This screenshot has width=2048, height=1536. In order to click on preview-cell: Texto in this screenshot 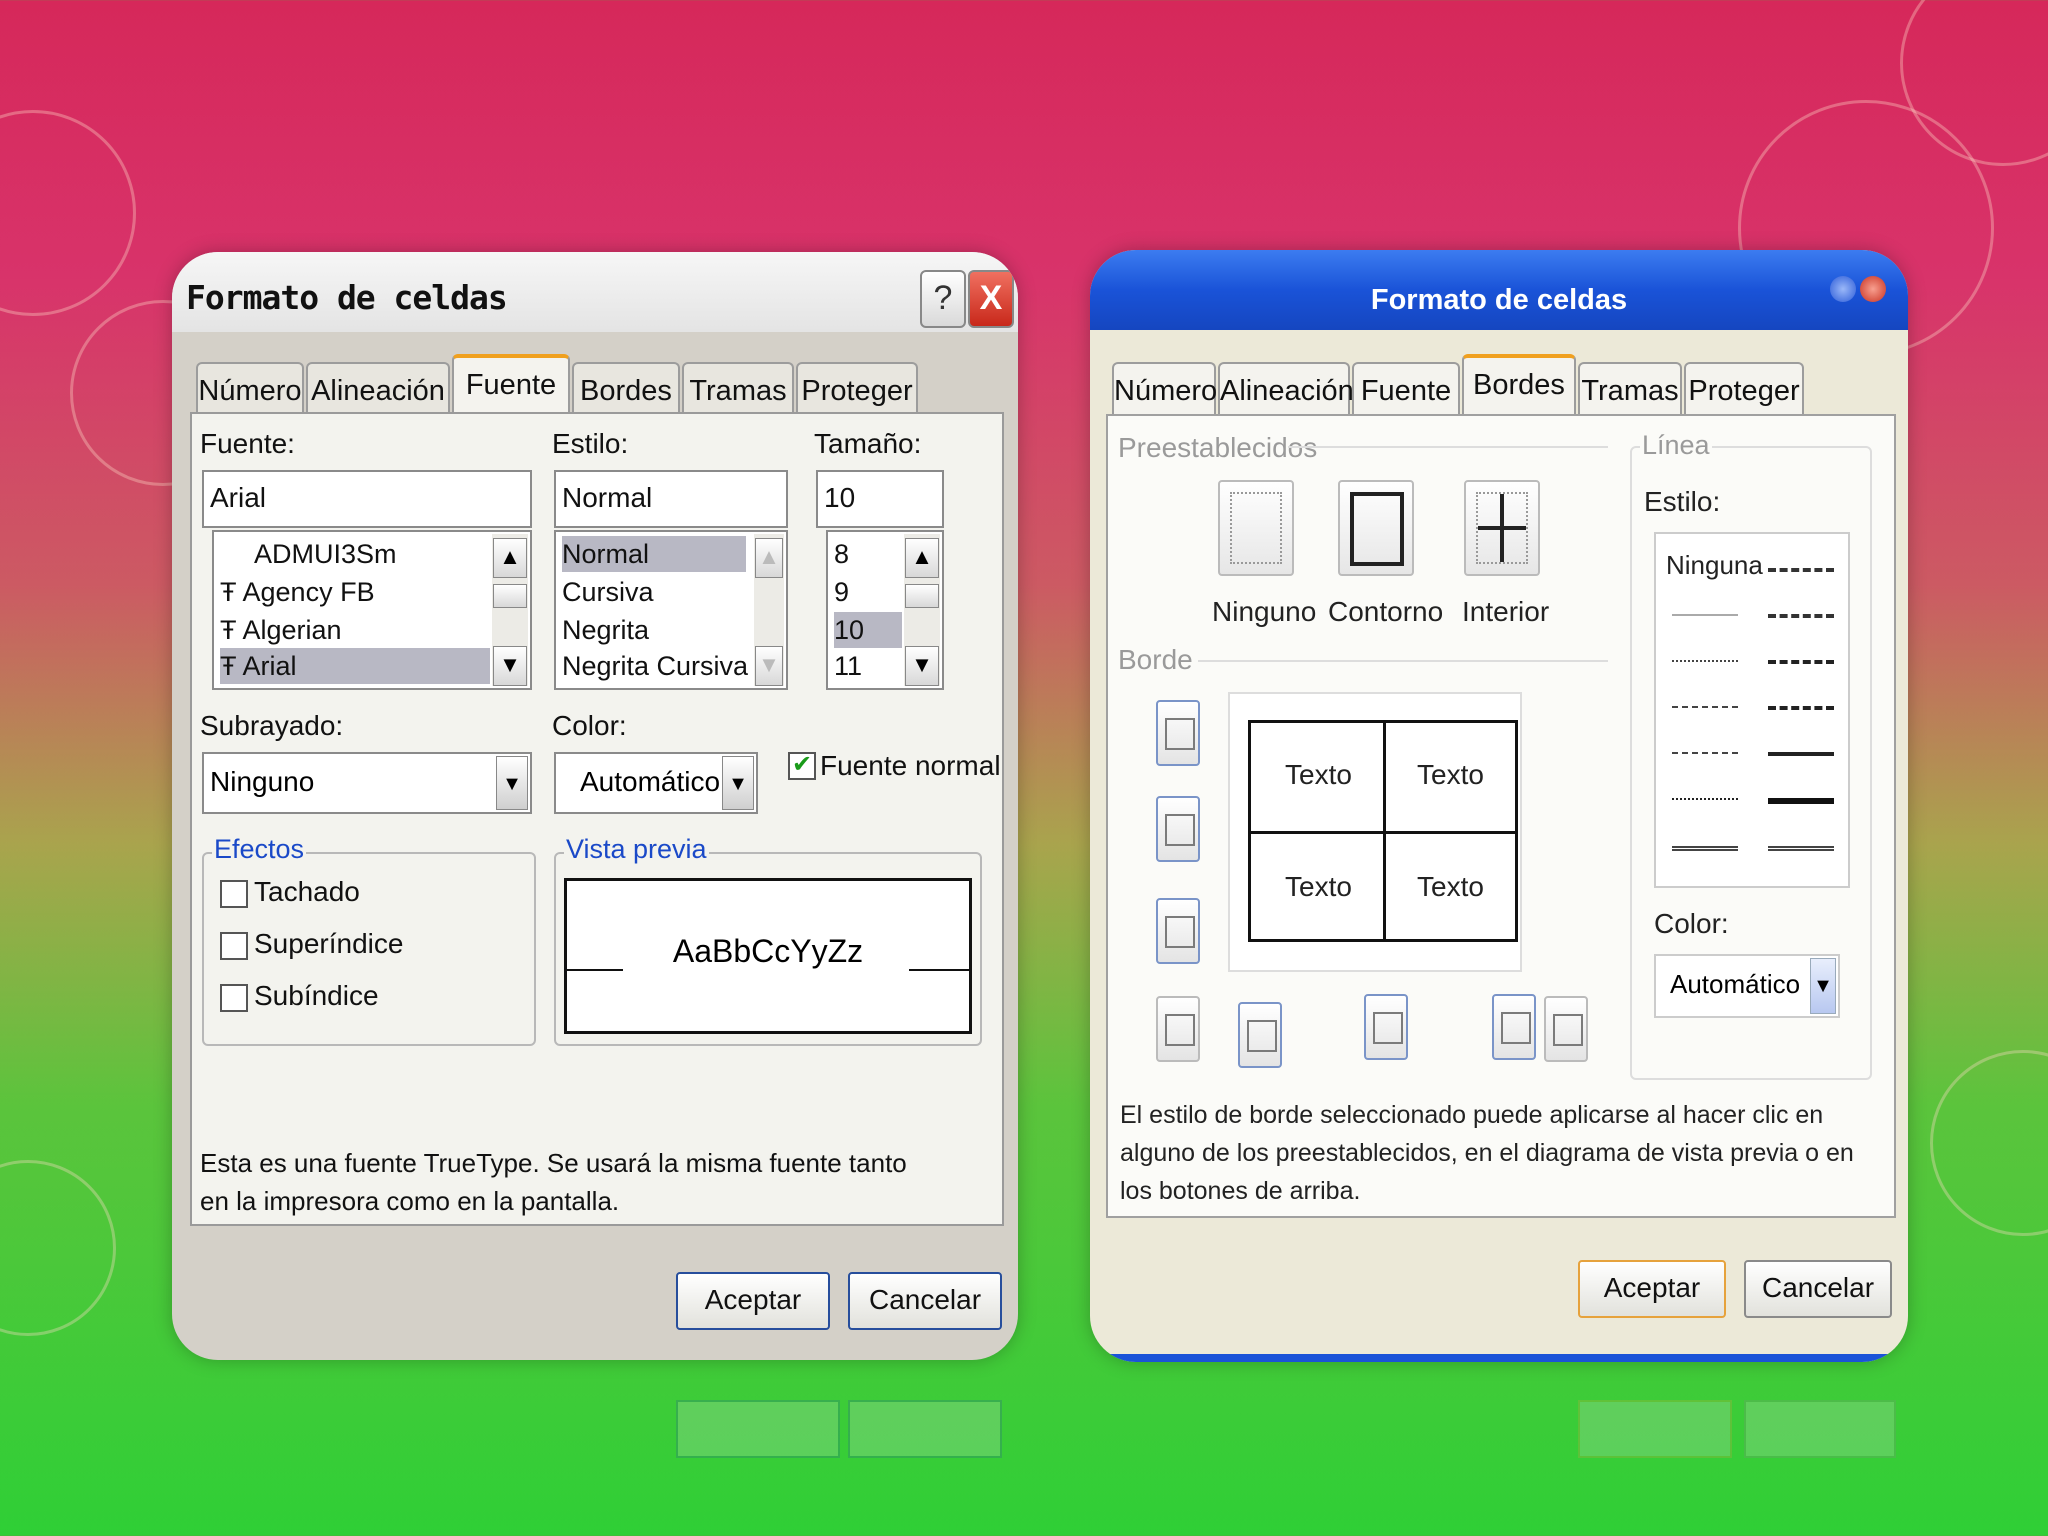, I will do `click(1318, 774)`.